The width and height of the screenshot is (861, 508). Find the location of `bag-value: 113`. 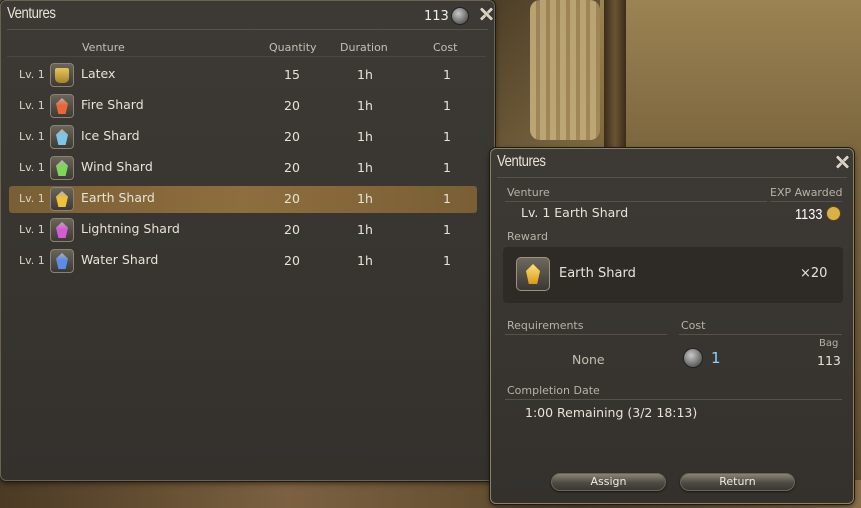

bag-value: 113 is located at coordinates (829, 360).